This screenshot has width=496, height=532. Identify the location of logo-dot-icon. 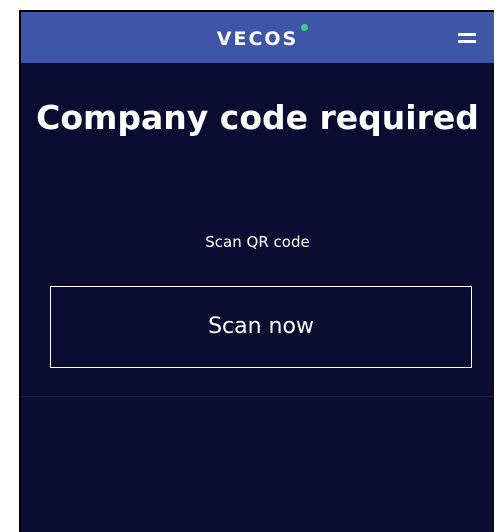
(305, 27).